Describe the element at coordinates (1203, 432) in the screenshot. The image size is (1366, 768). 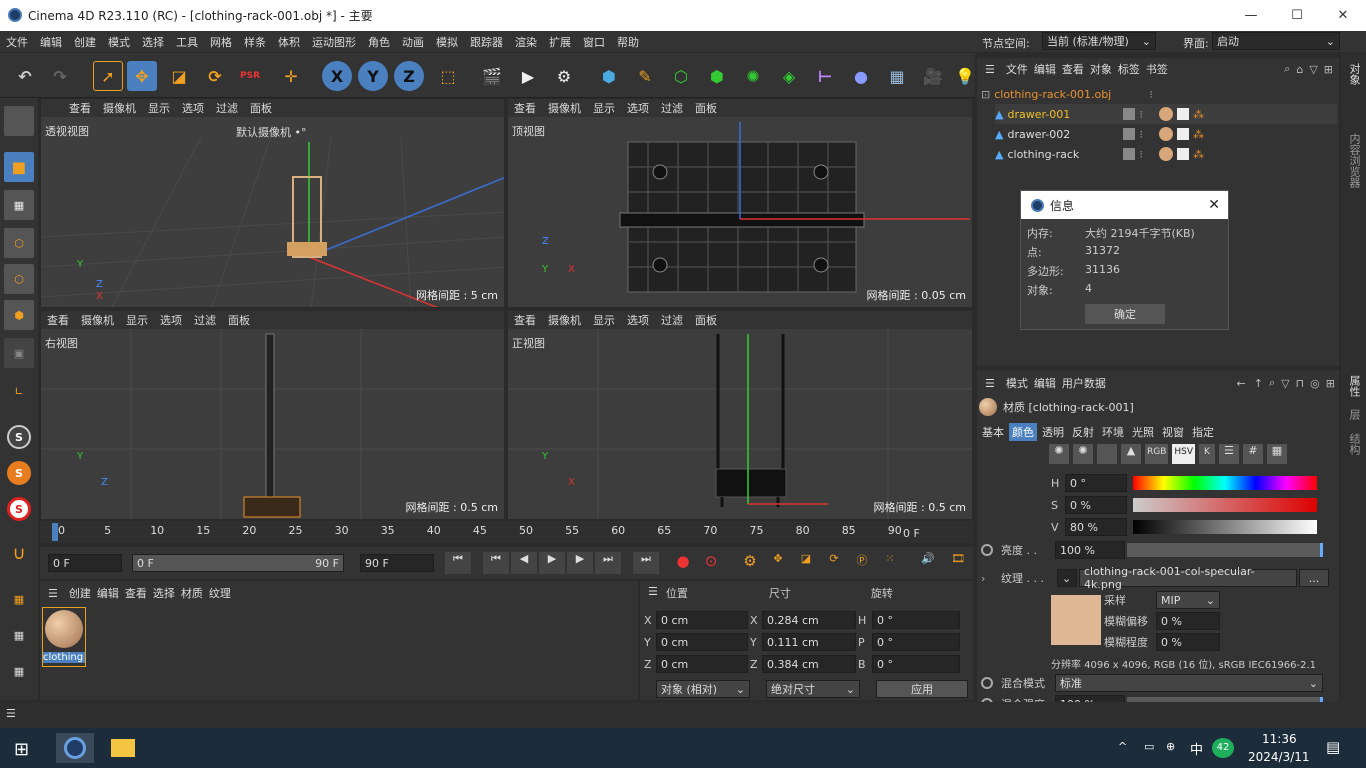
I see `material-tab: 指定` at that location.